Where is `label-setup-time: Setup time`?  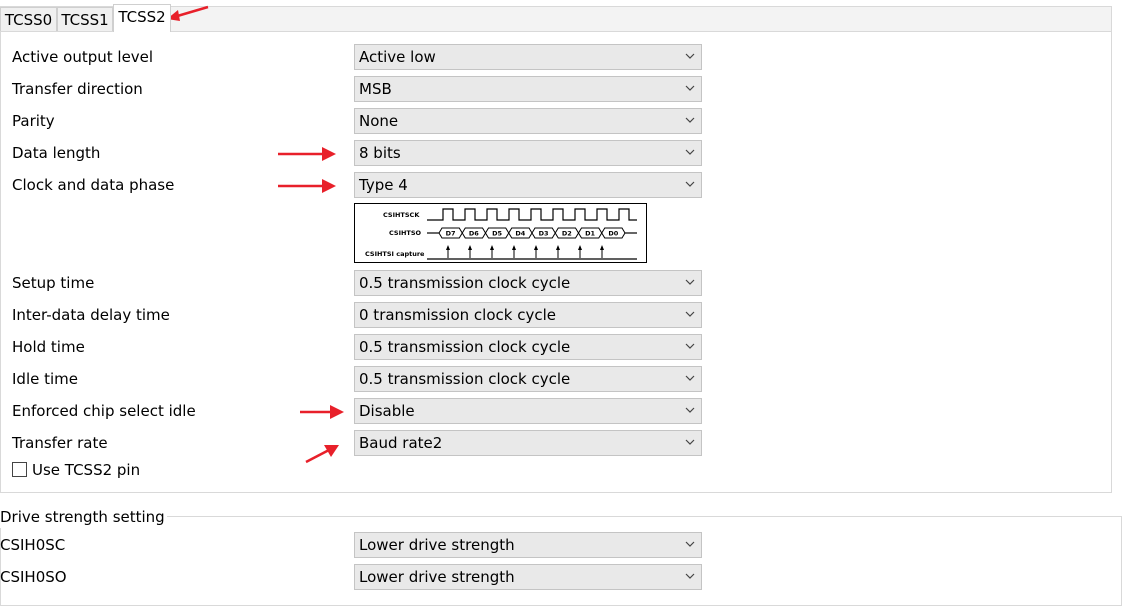 label-setup-time: Setup time is located at coordinates (53, 283).